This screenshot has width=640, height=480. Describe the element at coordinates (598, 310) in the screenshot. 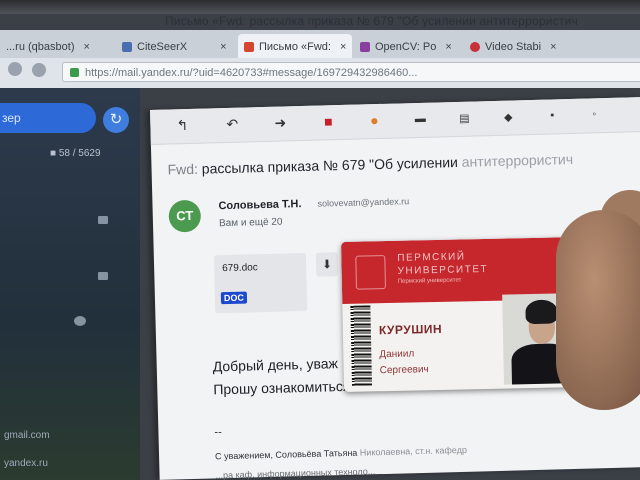

I see `thumb` at that location.